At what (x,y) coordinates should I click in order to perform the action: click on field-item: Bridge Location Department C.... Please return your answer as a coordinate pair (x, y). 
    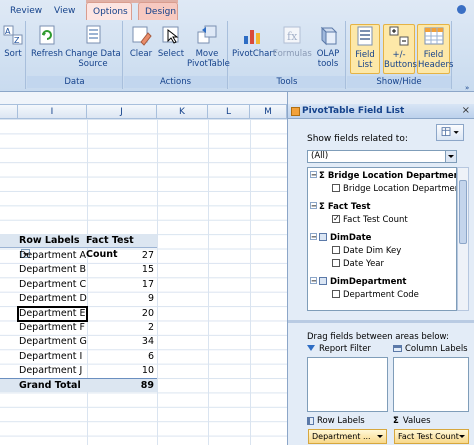
    Looking at the image, I should click on (394, 189).